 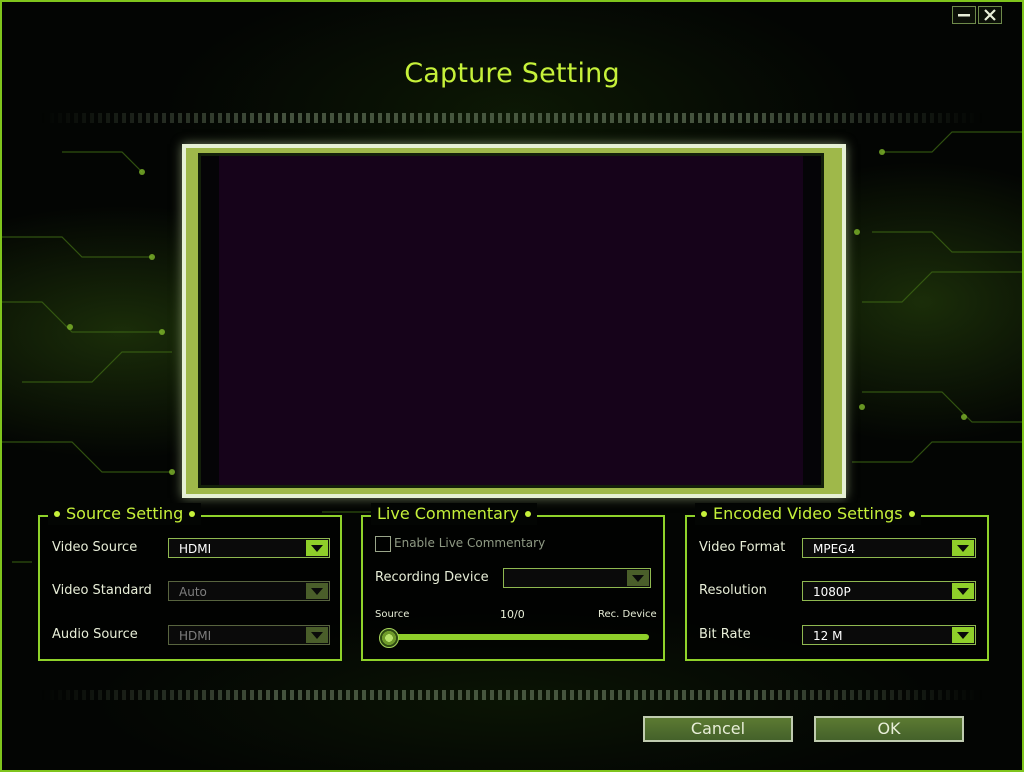 What do you see at coordinates (383, 544) in the screenshot?
I see `enable-live-commentary-checkbox` at bounding box center [383, 544].